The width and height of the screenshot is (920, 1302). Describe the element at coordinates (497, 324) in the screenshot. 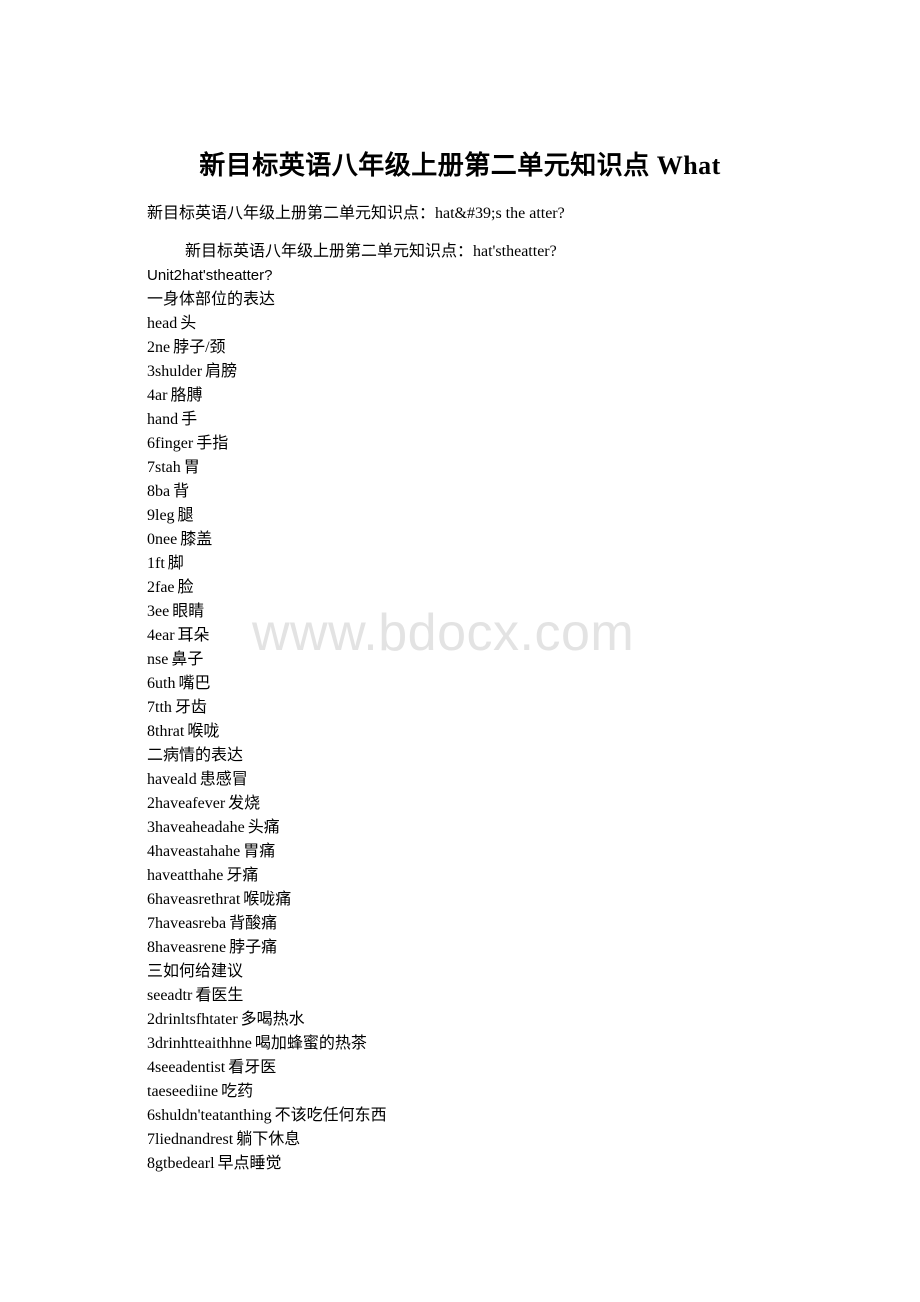

I see `vocab-item: head 头` at that location.